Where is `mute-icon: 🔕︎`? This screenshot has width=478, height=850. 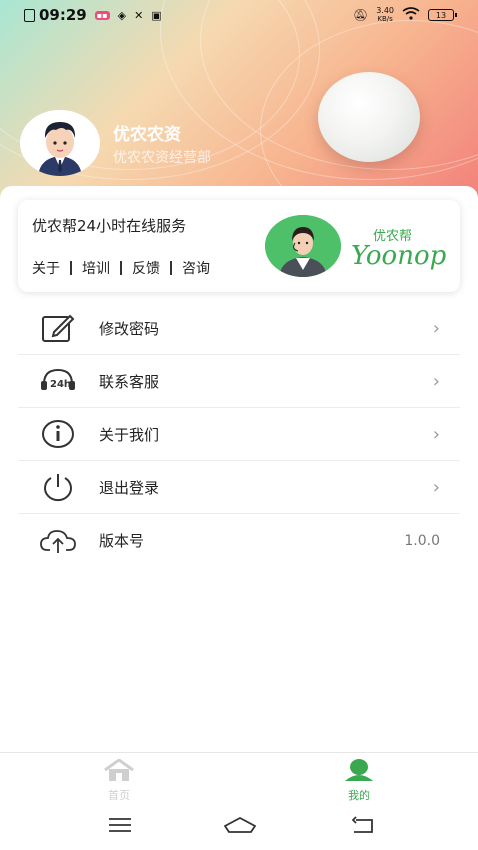 mute-icon: 🔕︎ is located at coordinates (360, 15).